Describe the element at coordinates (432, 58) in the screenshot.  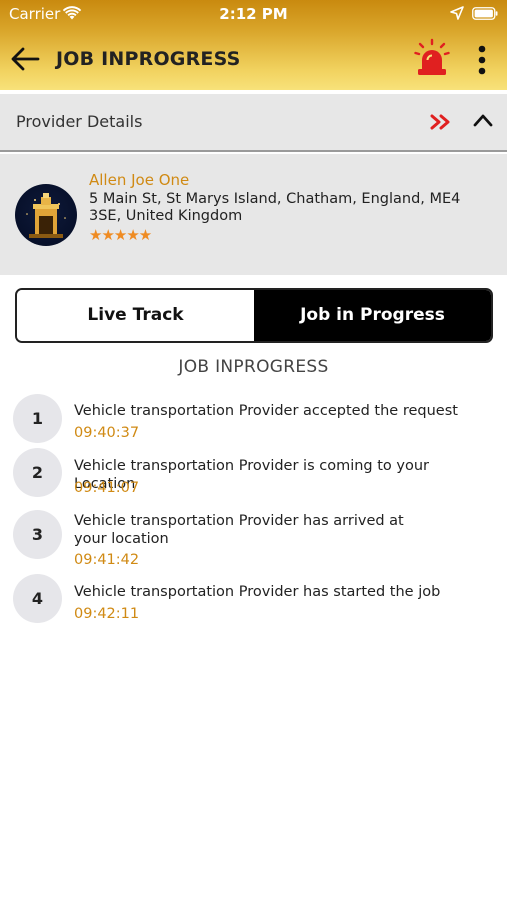
I see `alarm-siren-icon` at that location.